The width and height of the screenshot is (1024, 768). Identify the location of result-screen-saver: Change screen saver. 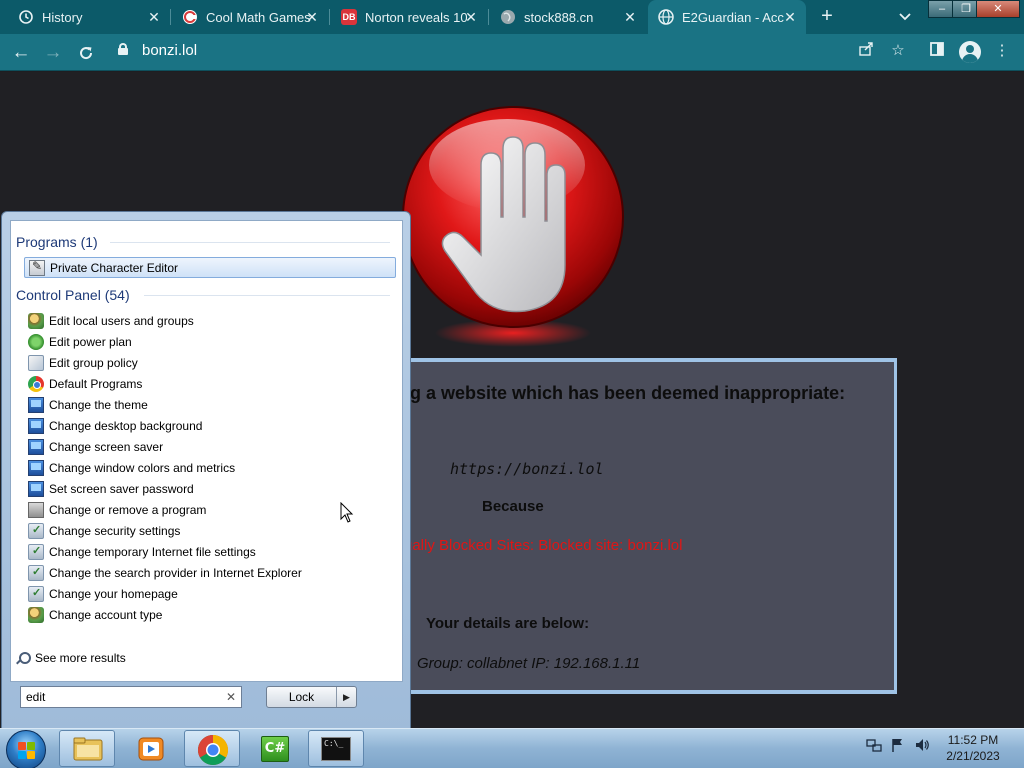
(210, 446).